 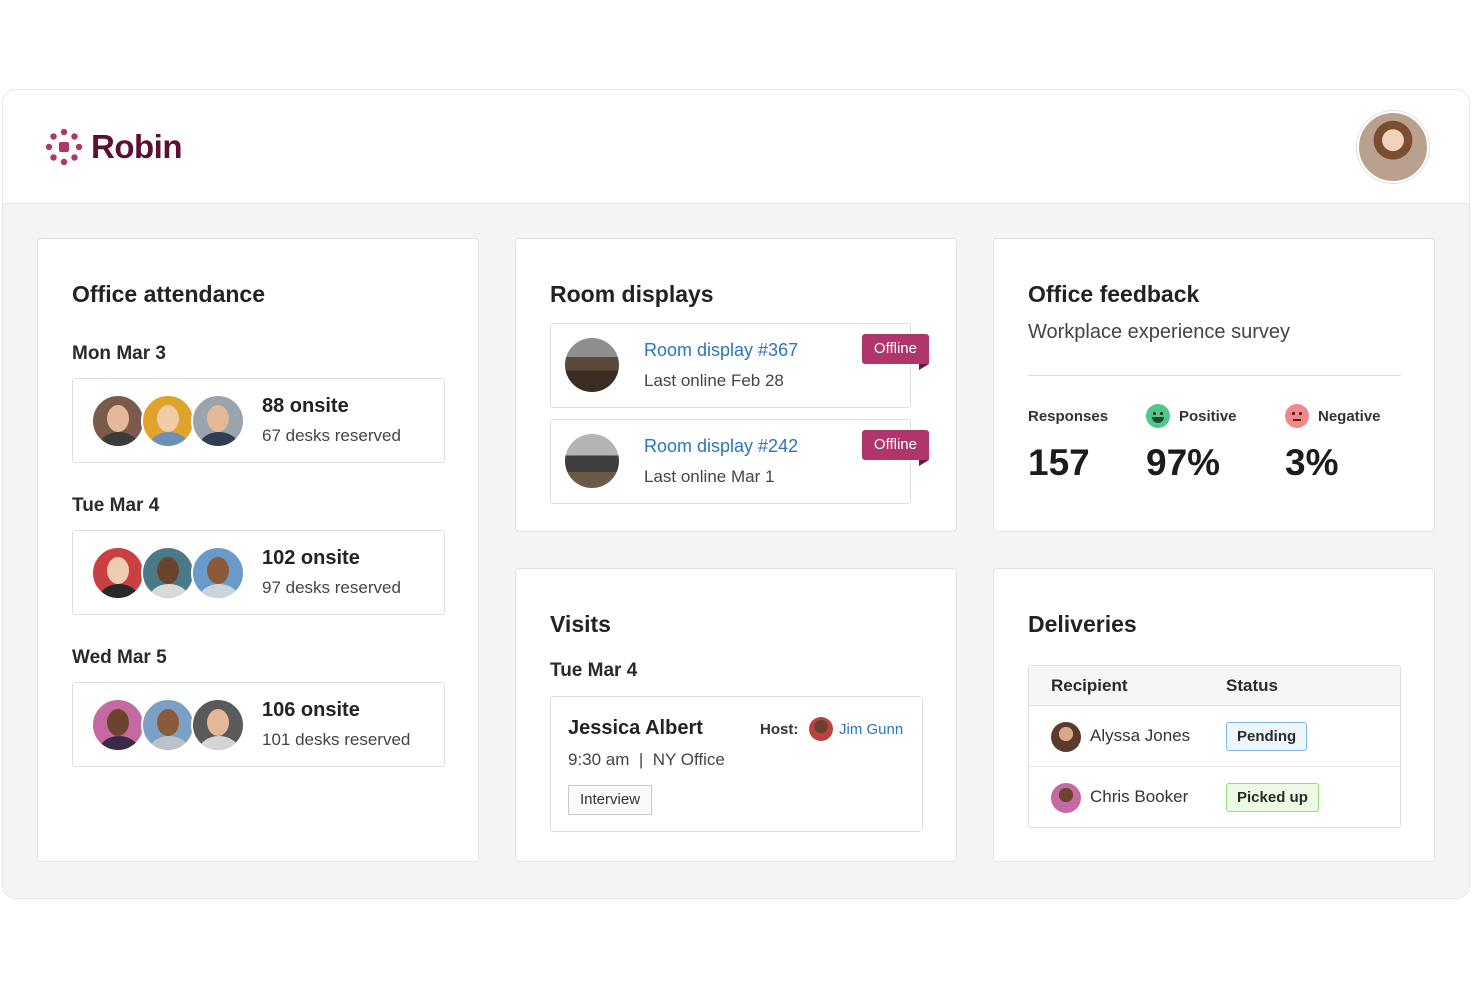 I want to click on attendance-day-label: Mon Mar 3, so click(x=119, y=353).